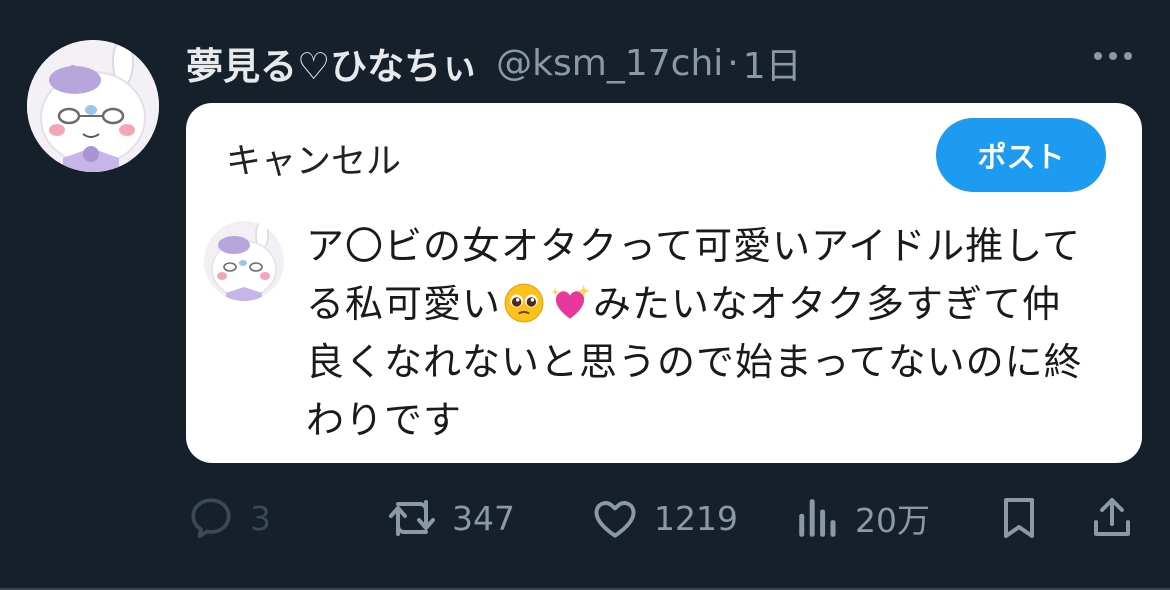 This screenshot has height=590, width=1170. What do you see at coordinates (314, 162) in the screenshot?
I see `cancel-button: キャンセル` at bounding box center [314, 162].